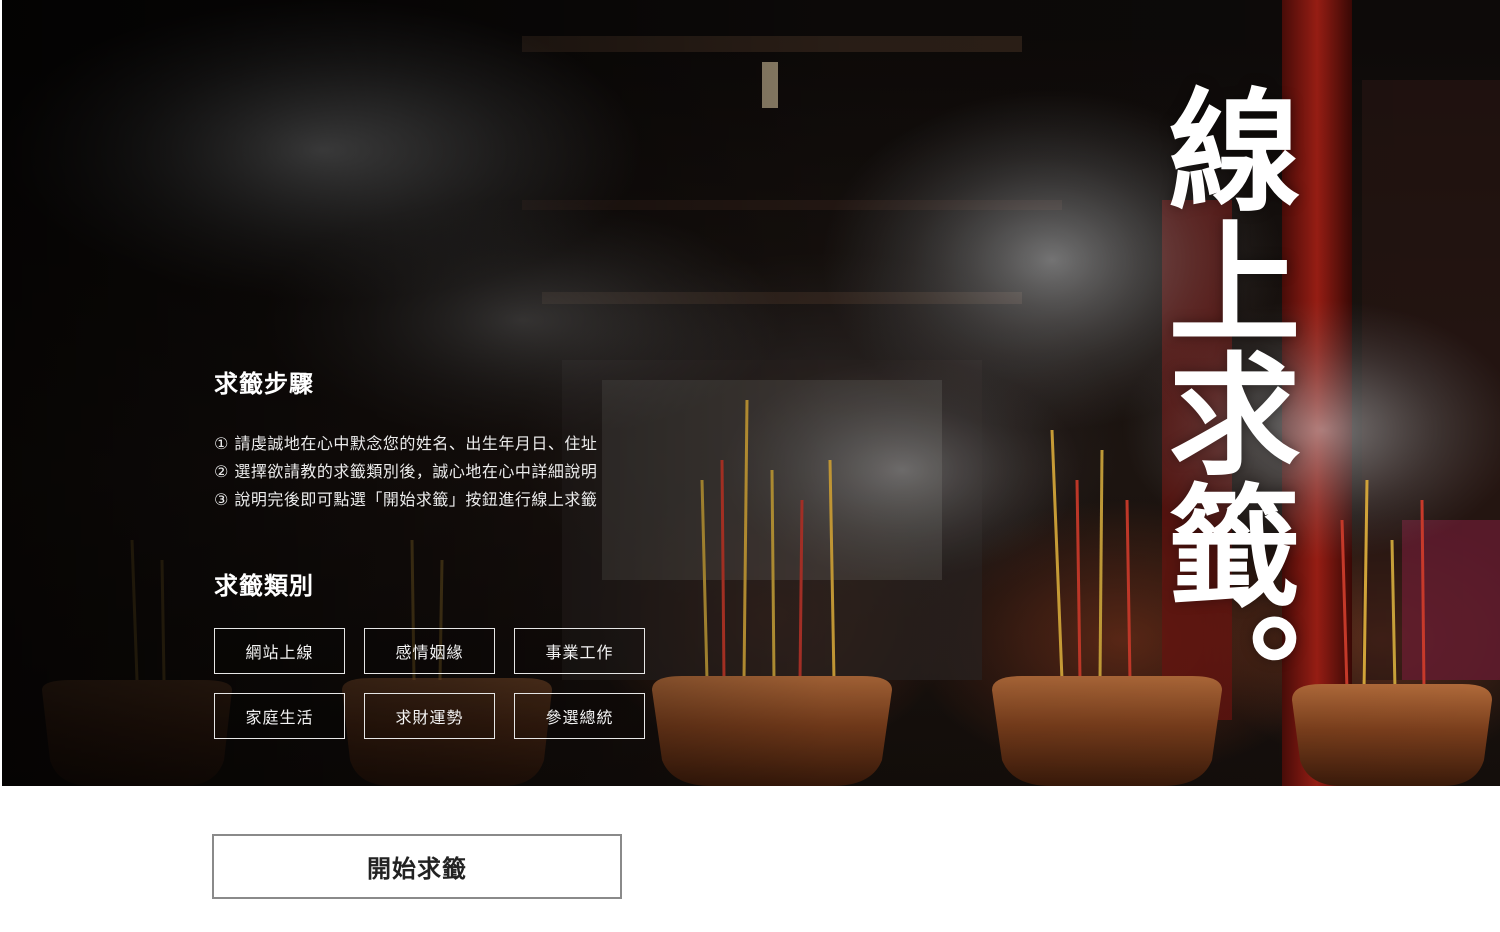  Describe the element at coordinates (429, 716) in the screenshot. I see `category-button-wealth: 求財運勢` at that location.